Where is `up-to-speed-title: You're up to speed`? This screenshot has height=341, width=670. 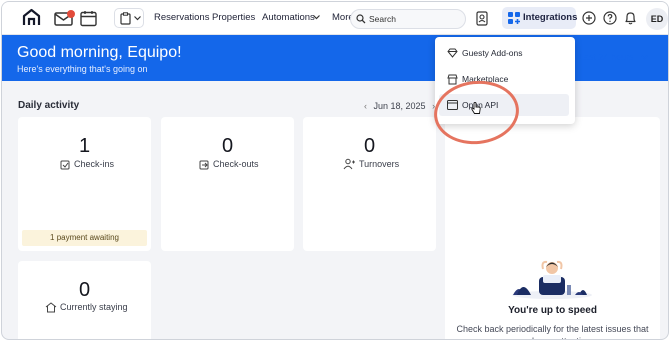 up-to-speed-title: You're up to speed is located at coordinates (552, 310).